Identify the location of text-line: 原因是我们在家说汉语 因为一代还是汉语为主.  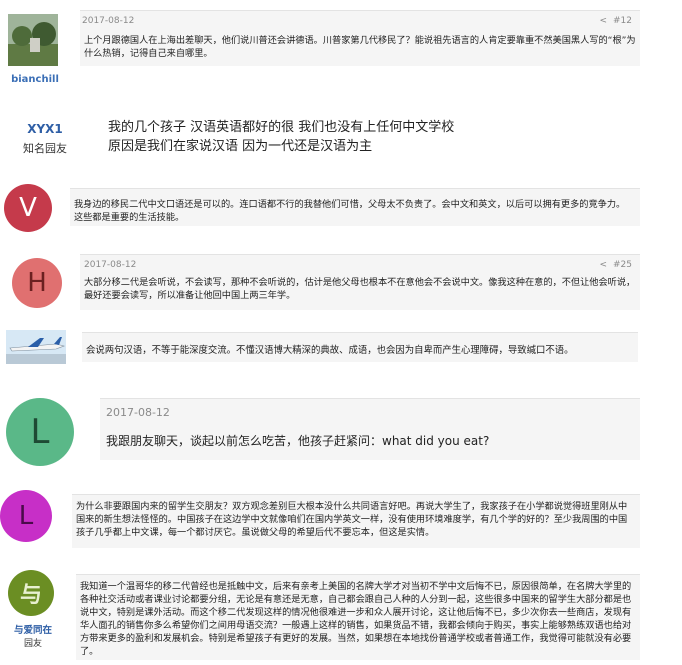
(240, 146).